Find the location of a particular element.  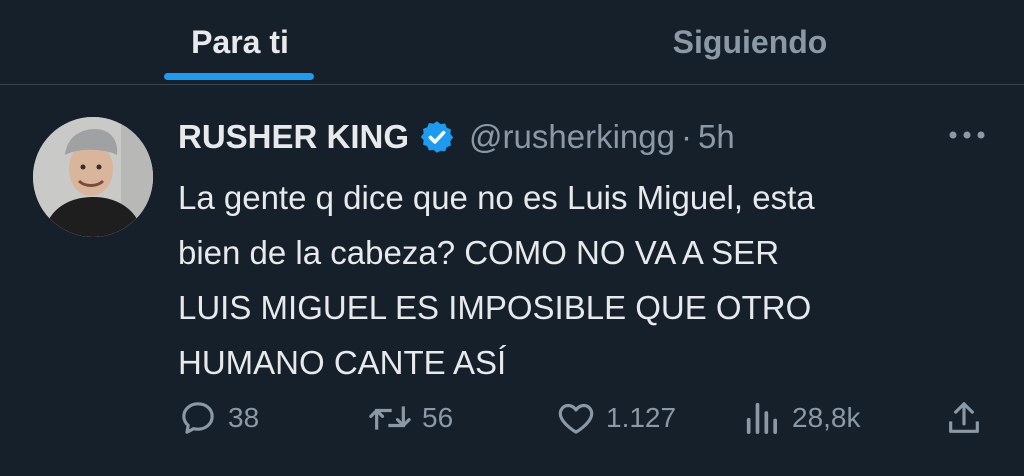

tab-siguiendo: Siguiendo is located at coordinates (750, 42).